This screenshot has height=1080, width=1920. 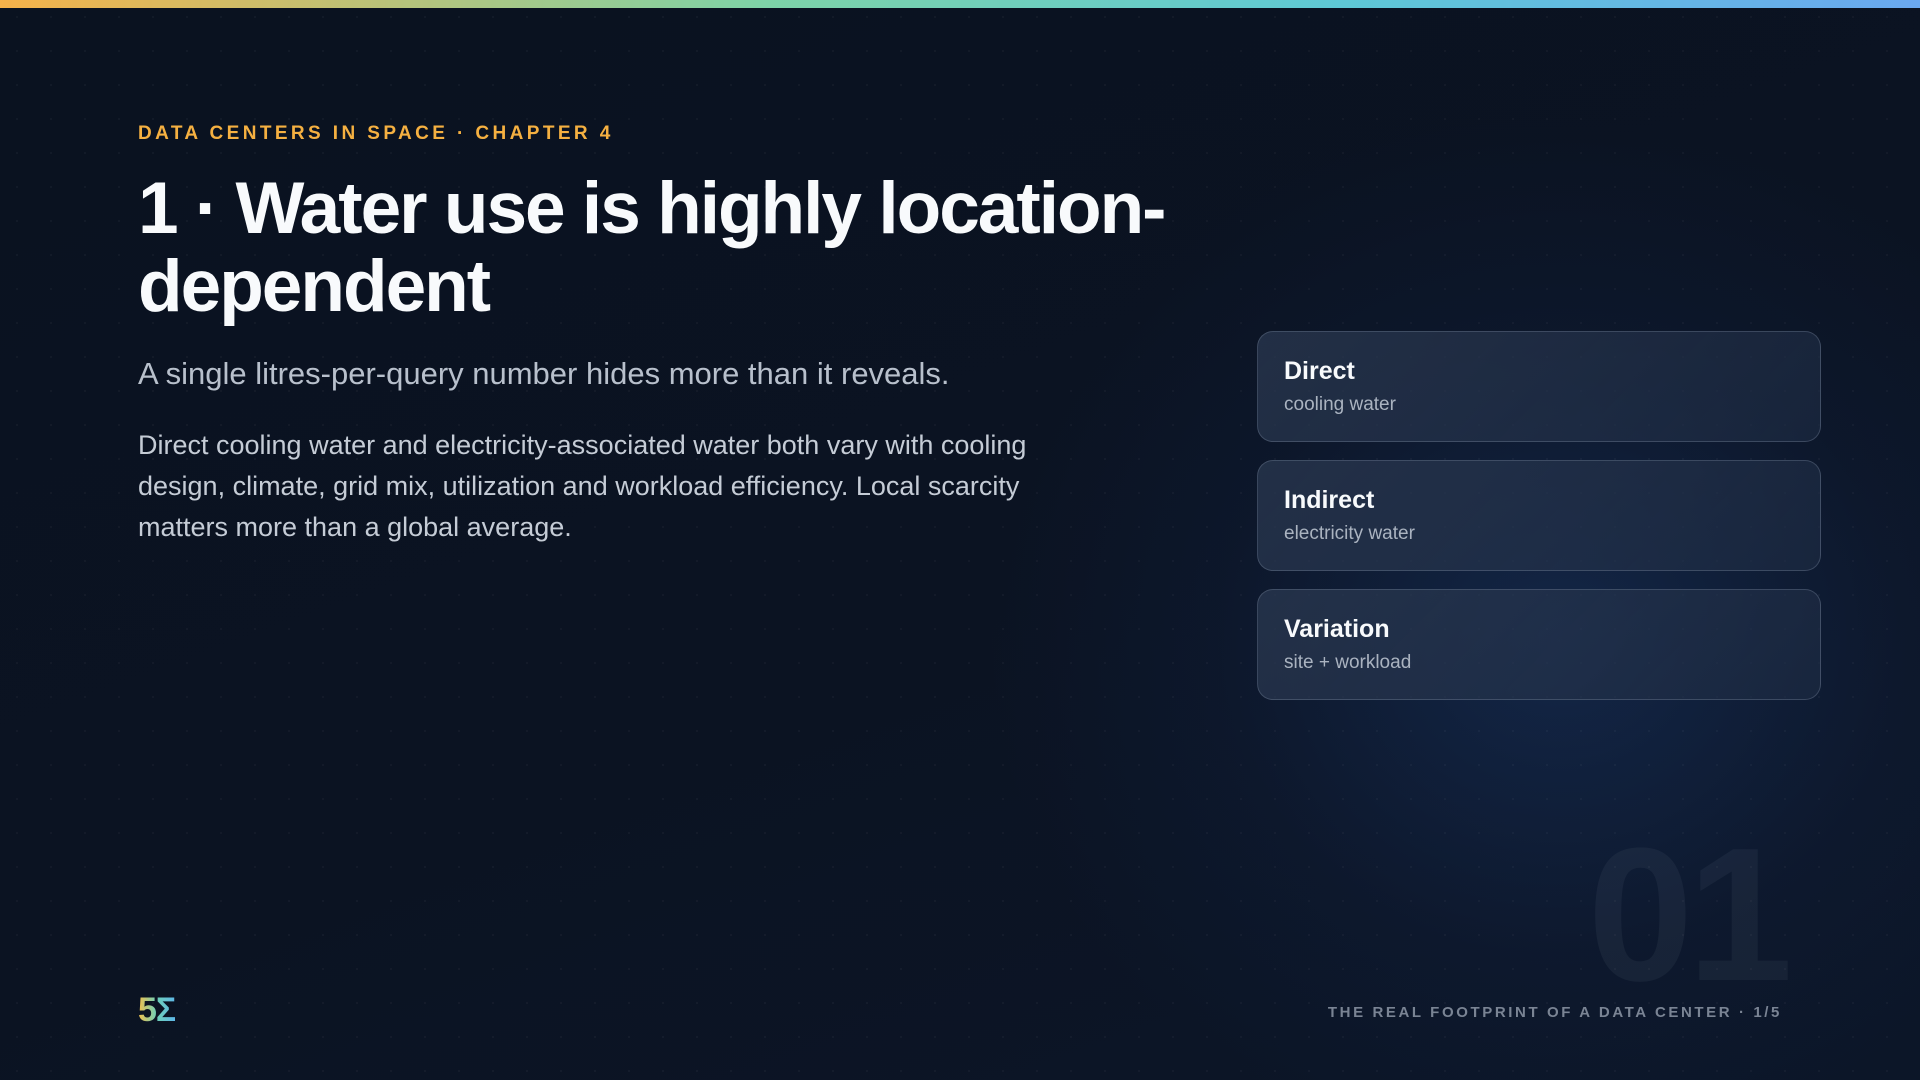 What do you see at coordinates (1349, 533) in the screenshot?
I see `card-subtitle: electricity water` at bounding box center [1349, 533].